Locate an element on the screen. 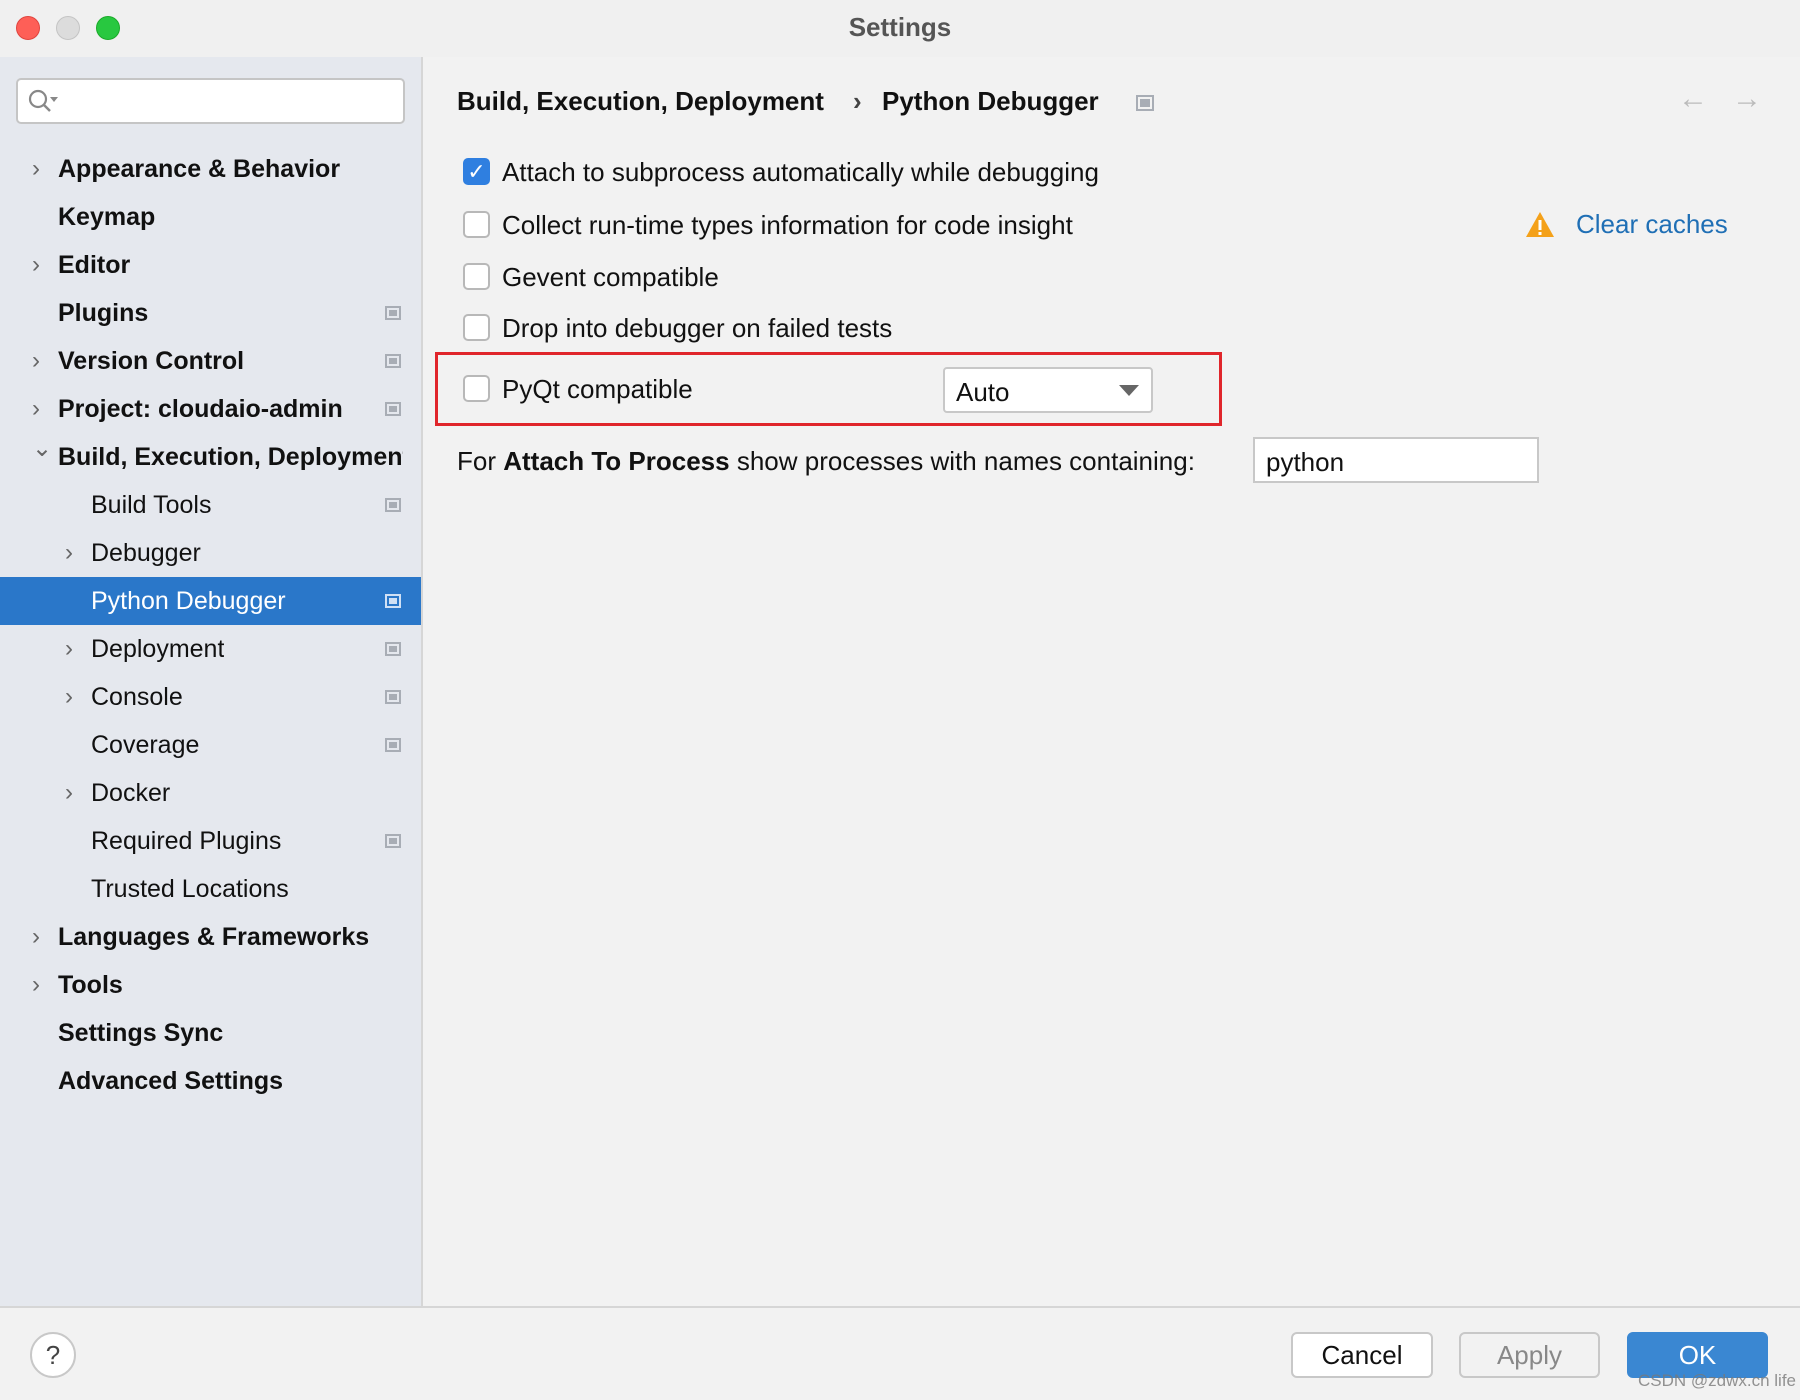 This screenshot has width=1800, height=1400. apply-button: Apply is located at coordinates (1529, 1355).